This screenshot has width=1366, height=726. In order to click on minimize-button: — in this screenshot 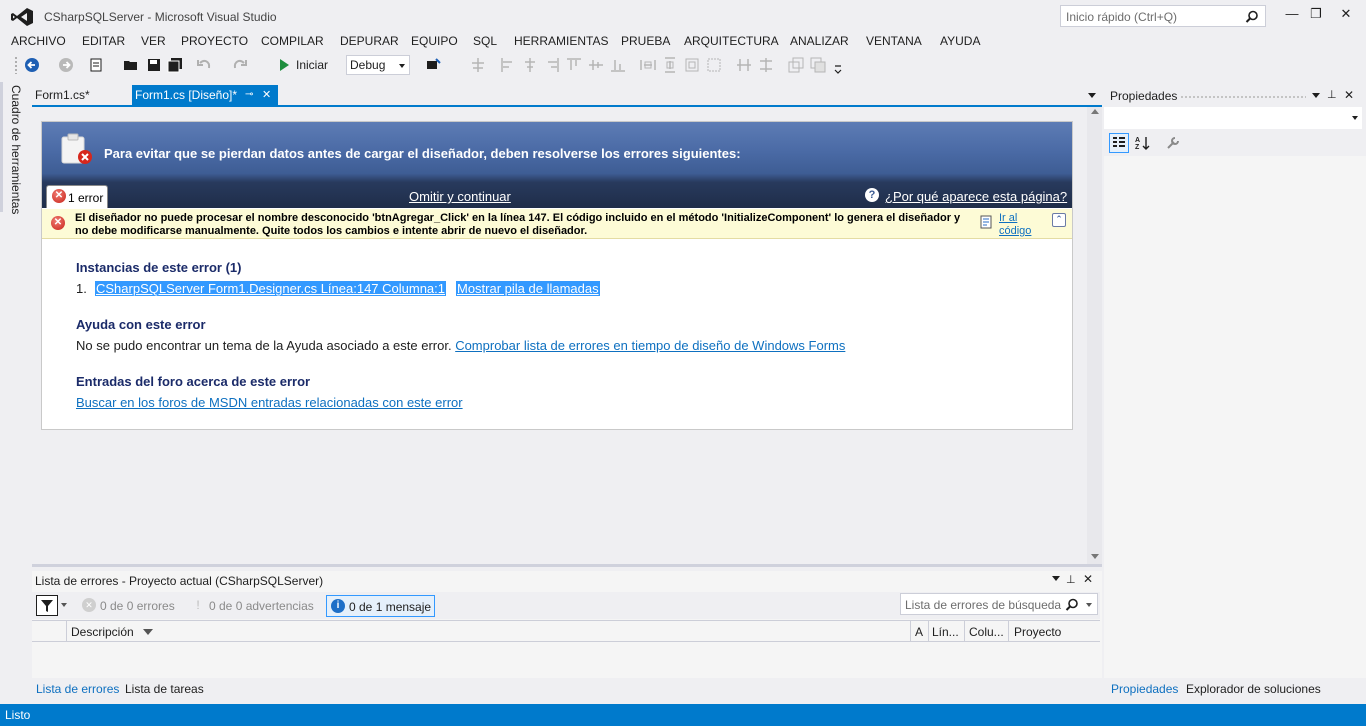, I will do `click(1292, 14)`.